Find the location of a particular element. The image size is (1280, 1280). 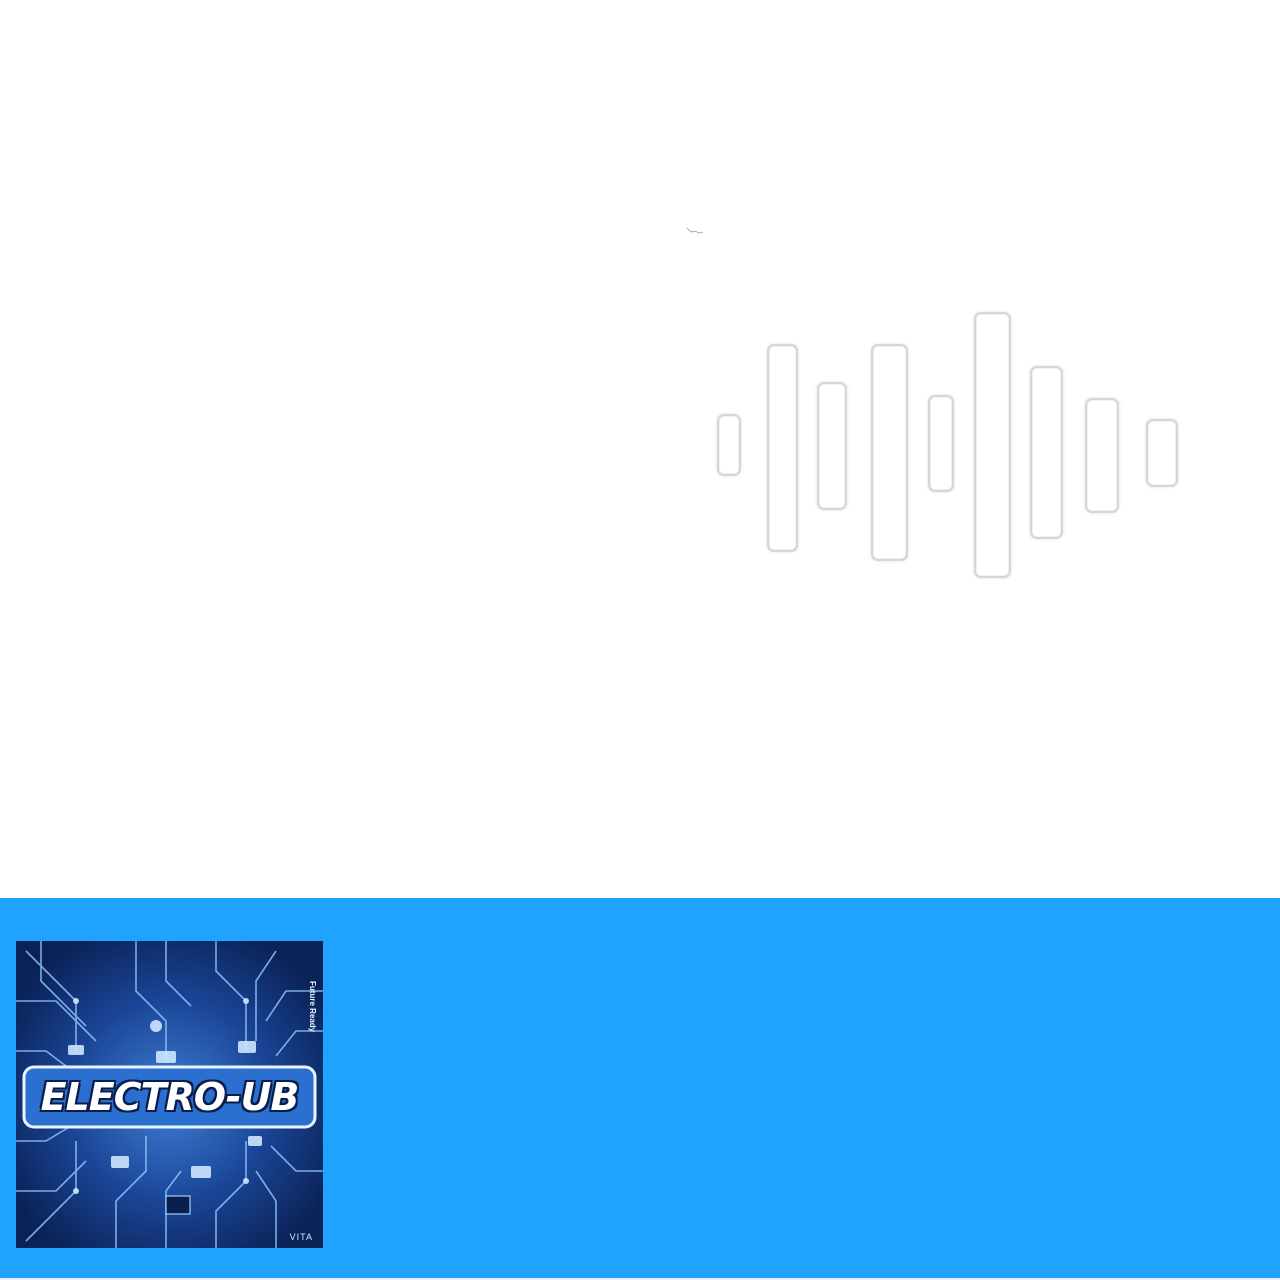

vita-badge: VITA is located at coordinates (301, 1237).